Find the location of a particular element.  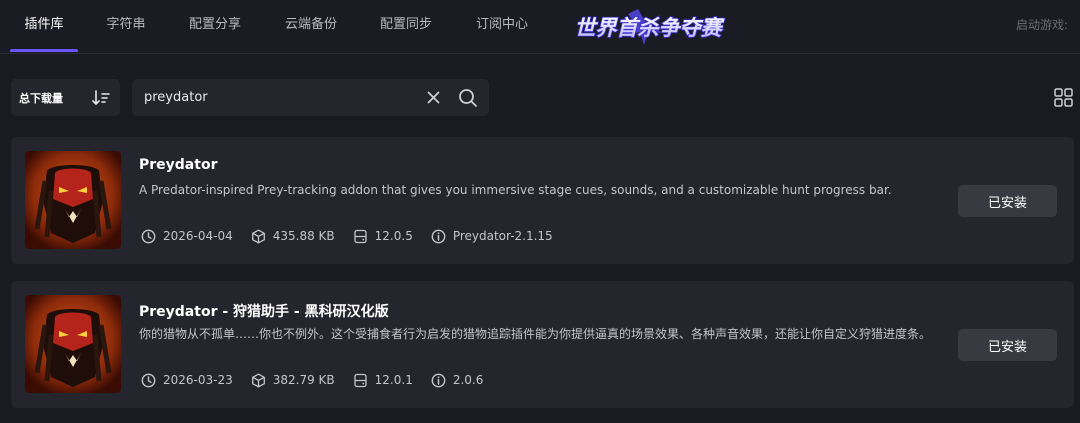

close-icon is located at coordinates (433, 97).